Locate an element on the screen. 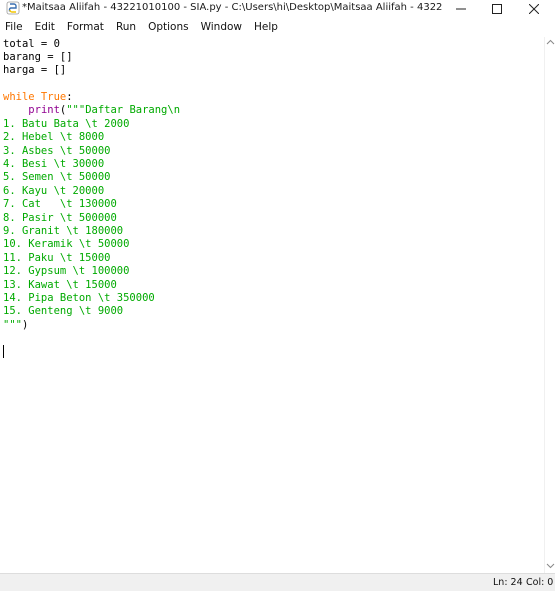 The width and height of the screenshot is (555, 591). code-line: total = 0 is located at coordinates (31, 44).